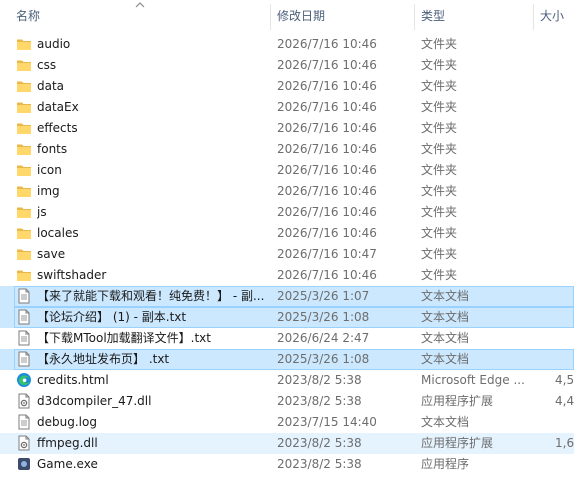 The width and height of the screenshot is (574, 479). Describe the element at coordinates (474, 16) in the screenshot. I see `column-header-type: 类型` at that location.